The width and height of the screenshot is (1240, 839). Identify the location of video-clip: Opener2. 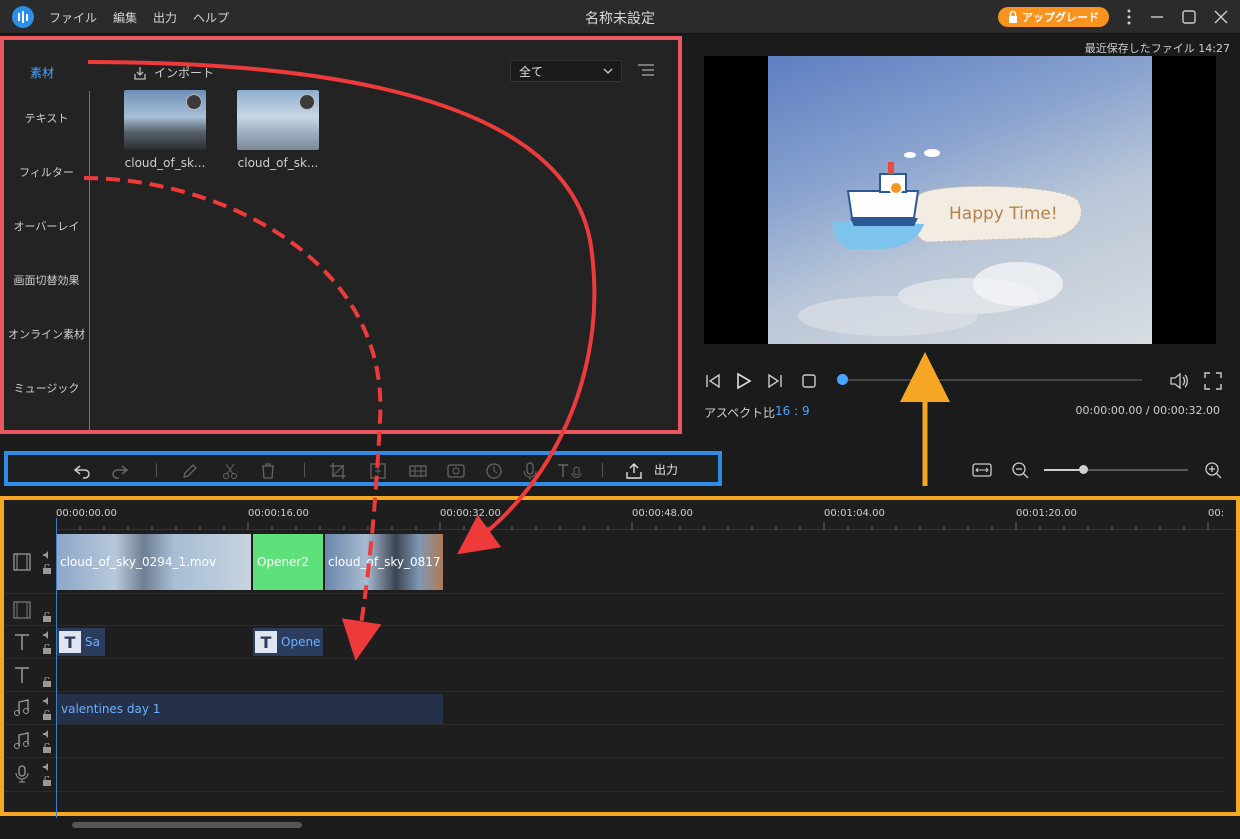
(288, 562).